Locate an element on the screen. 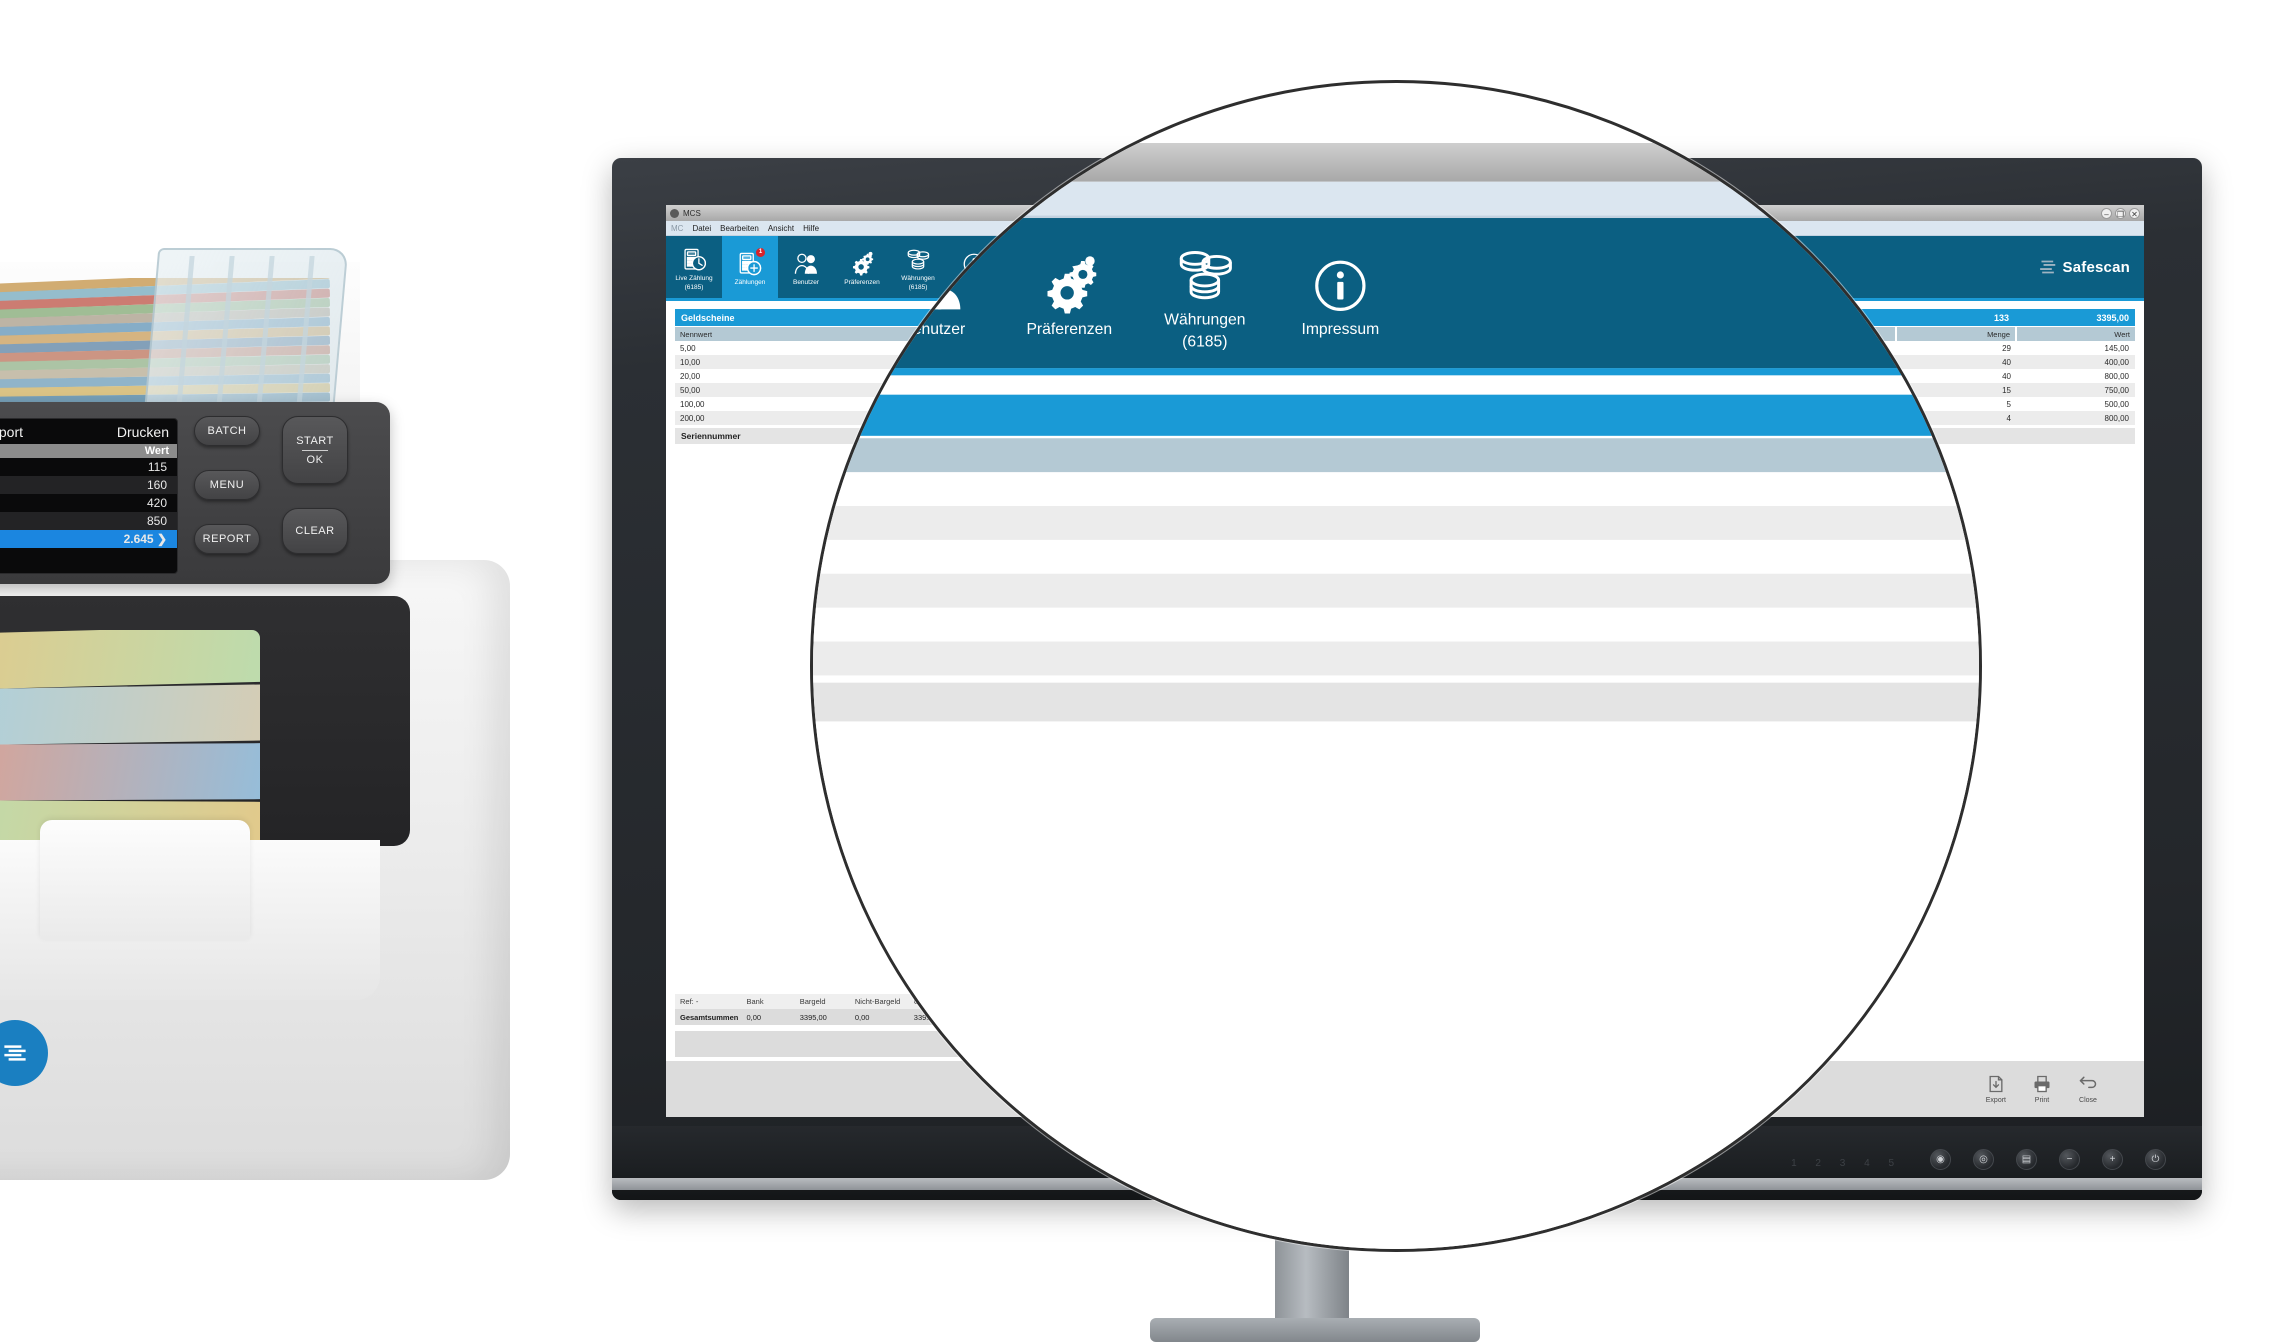 Image resolution: width=2280 pixels, height=1342 pixels. table-row: 100,00 5 500,00 is located at coordinates (1396, 625).